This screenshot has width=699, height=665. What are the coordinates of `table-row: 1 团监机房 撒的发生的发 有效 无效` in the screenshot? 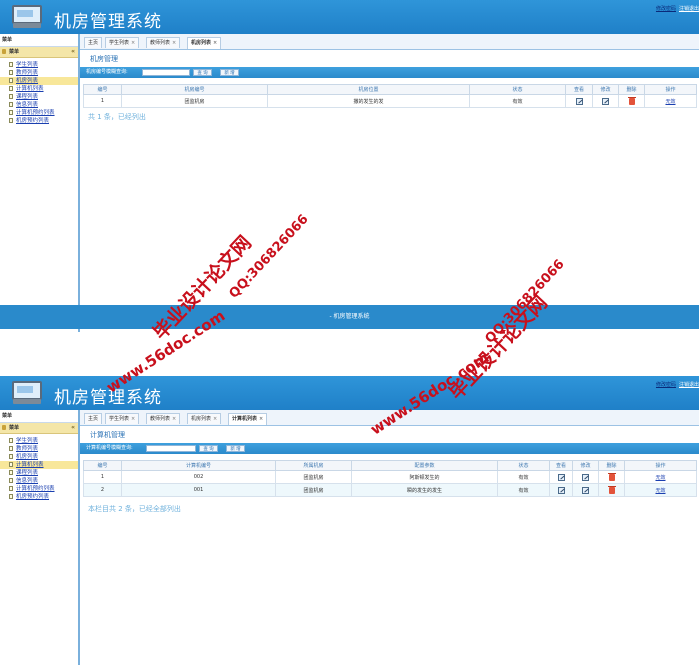 It's located at (390, 101).